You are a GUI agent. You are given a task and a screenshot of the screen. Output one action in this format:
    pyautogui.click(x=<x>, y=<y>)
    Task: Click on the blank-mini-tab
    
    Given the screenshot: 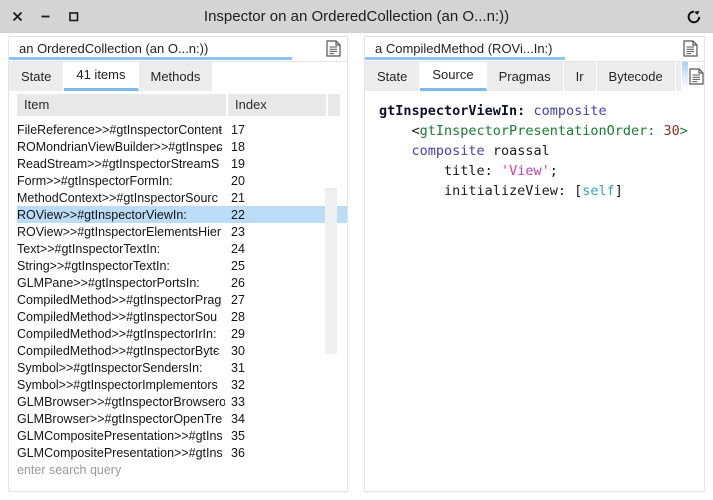 What is the action you would take?
    pyautogui.click(x=679, y=76)
    